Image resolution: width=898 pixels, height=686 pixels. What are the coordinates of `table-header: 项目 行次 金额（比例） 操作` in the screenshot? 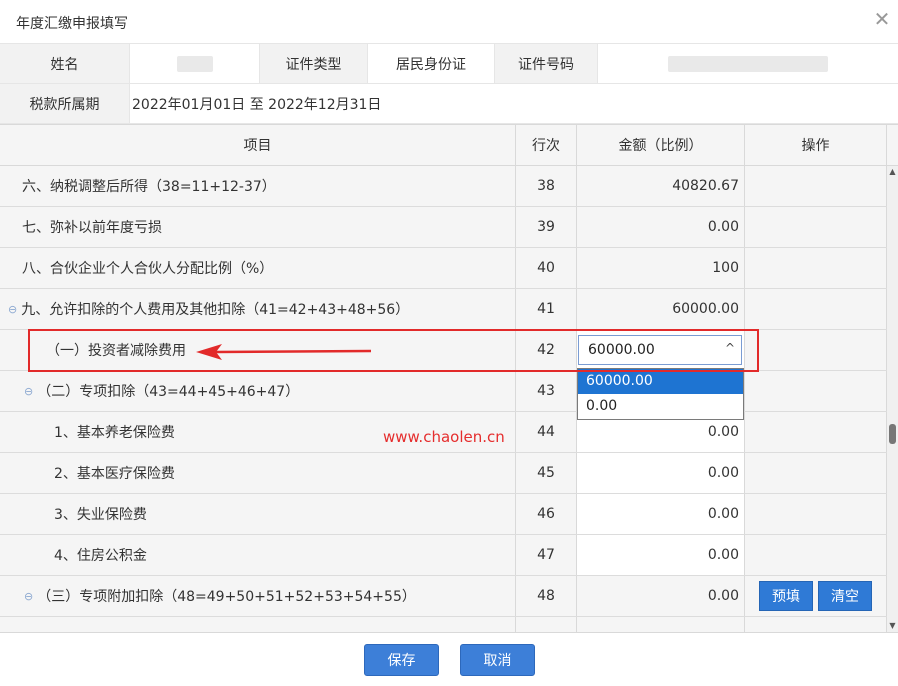 It's located at (449, 145).